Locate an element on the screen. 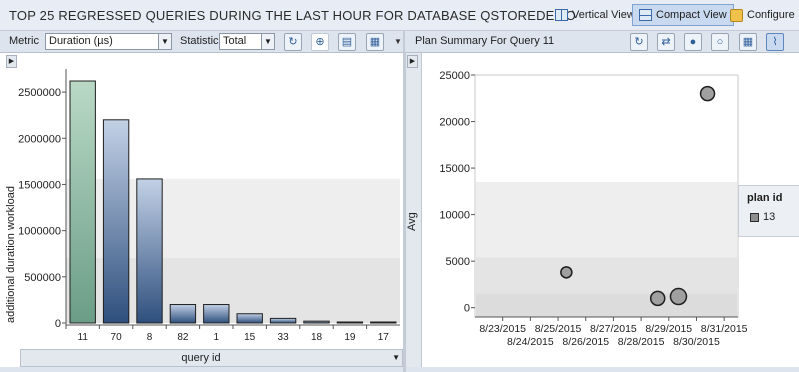 This screenshot has width=799, height=372. refresh-button-right: ↻ is located at coordinates (639, 42).